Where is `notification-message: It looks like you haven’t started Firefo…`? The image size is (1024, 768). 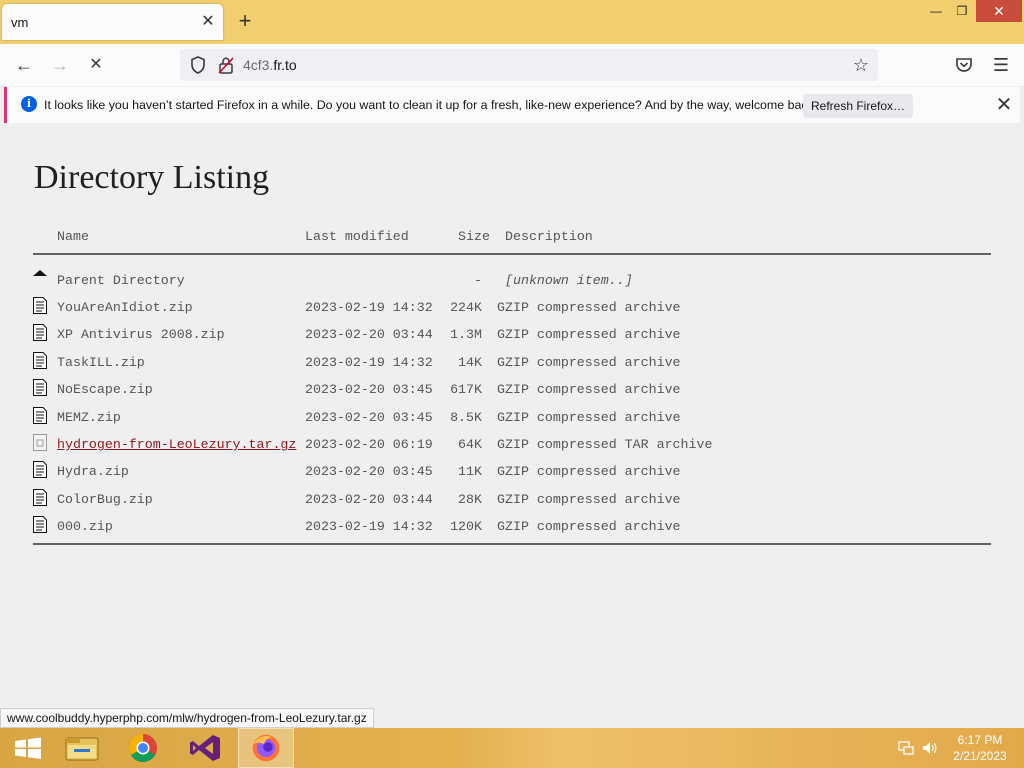
notification-message: It looks like you haven’t started Firefo… is located at coordinates (431, 105).